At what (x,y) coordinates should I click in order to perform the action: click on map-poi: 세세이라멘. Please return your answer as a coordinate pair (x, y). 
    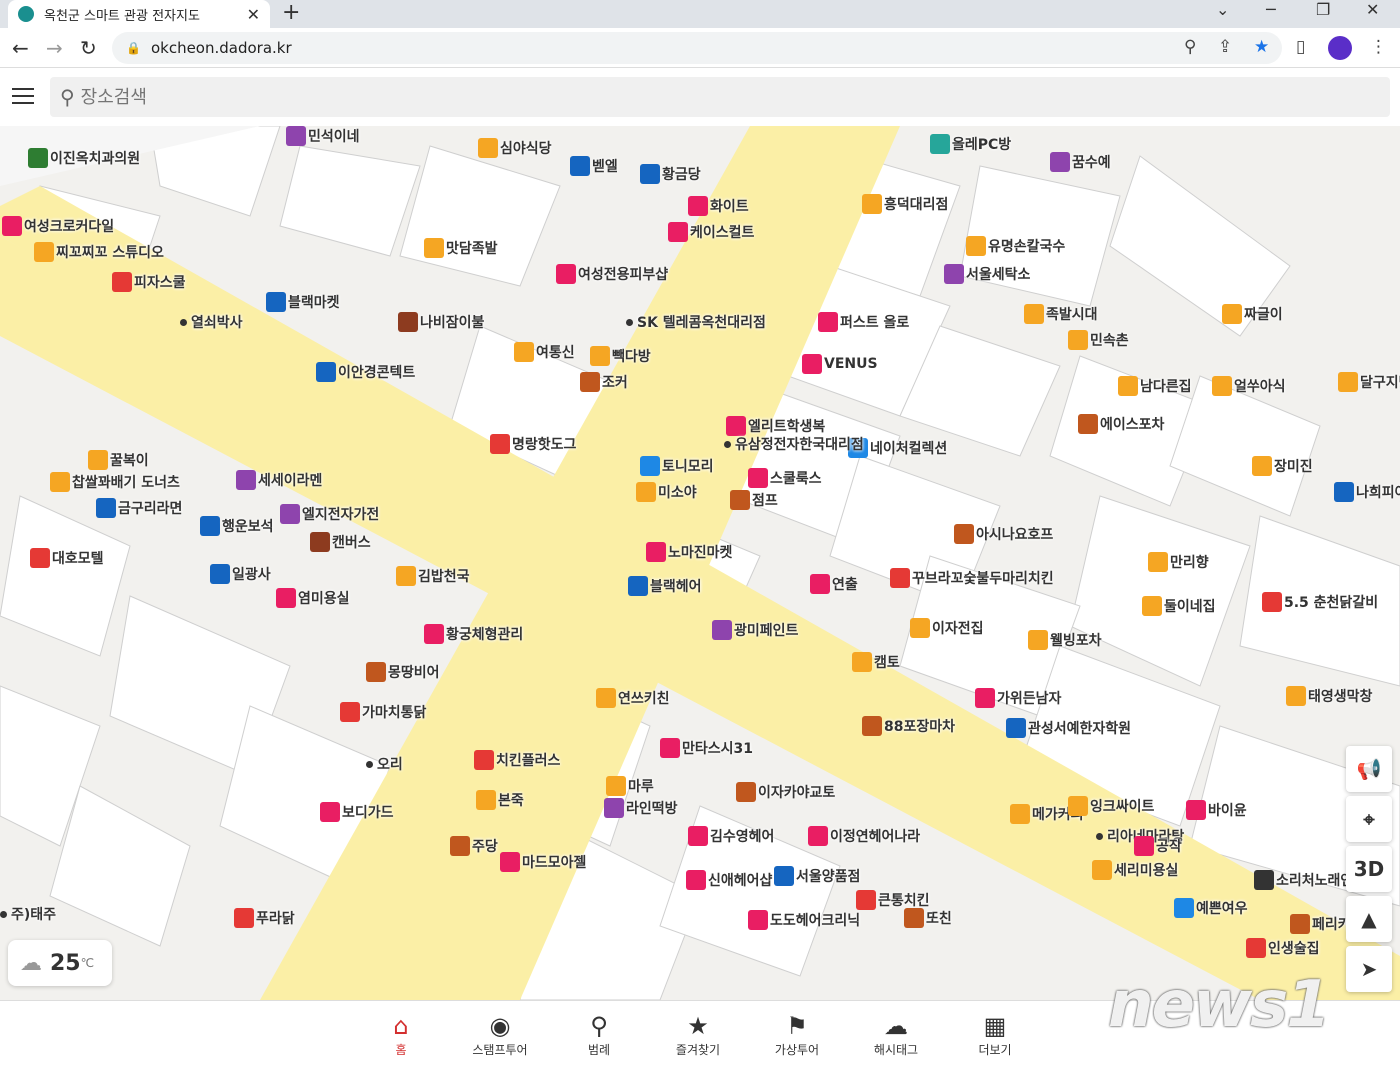
    Looking at the image, I should click on (279, 480).